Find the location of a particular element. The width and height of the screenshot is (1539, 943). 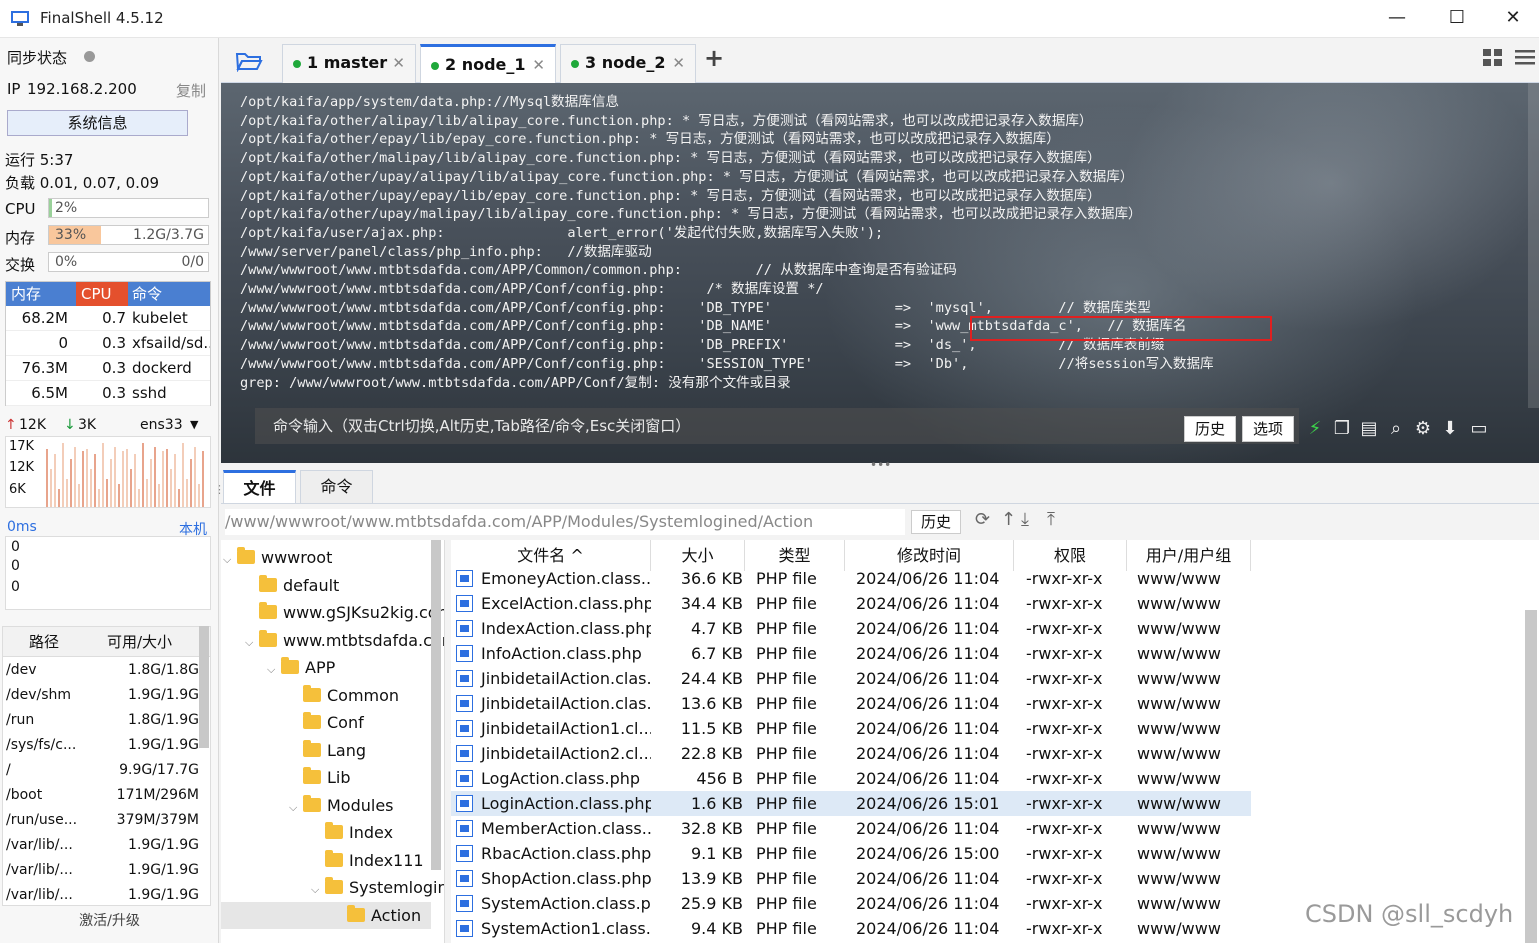

disk-row: /boot 171M/296M is located at coordinates (102, 795).